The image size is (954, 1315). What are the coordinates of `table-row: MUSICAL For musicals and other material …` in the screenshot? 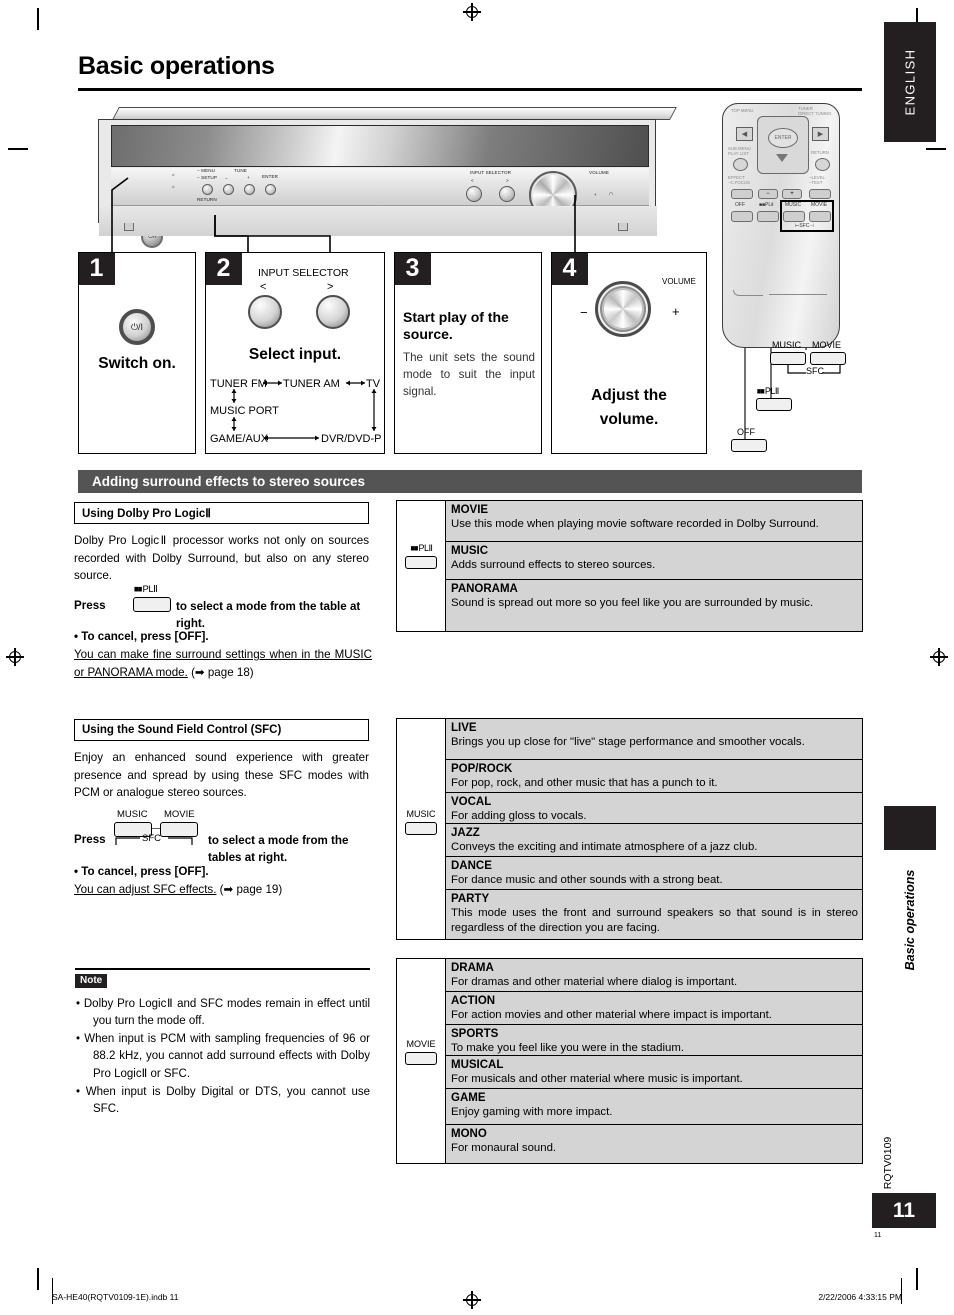 It's located at (654, 1072).